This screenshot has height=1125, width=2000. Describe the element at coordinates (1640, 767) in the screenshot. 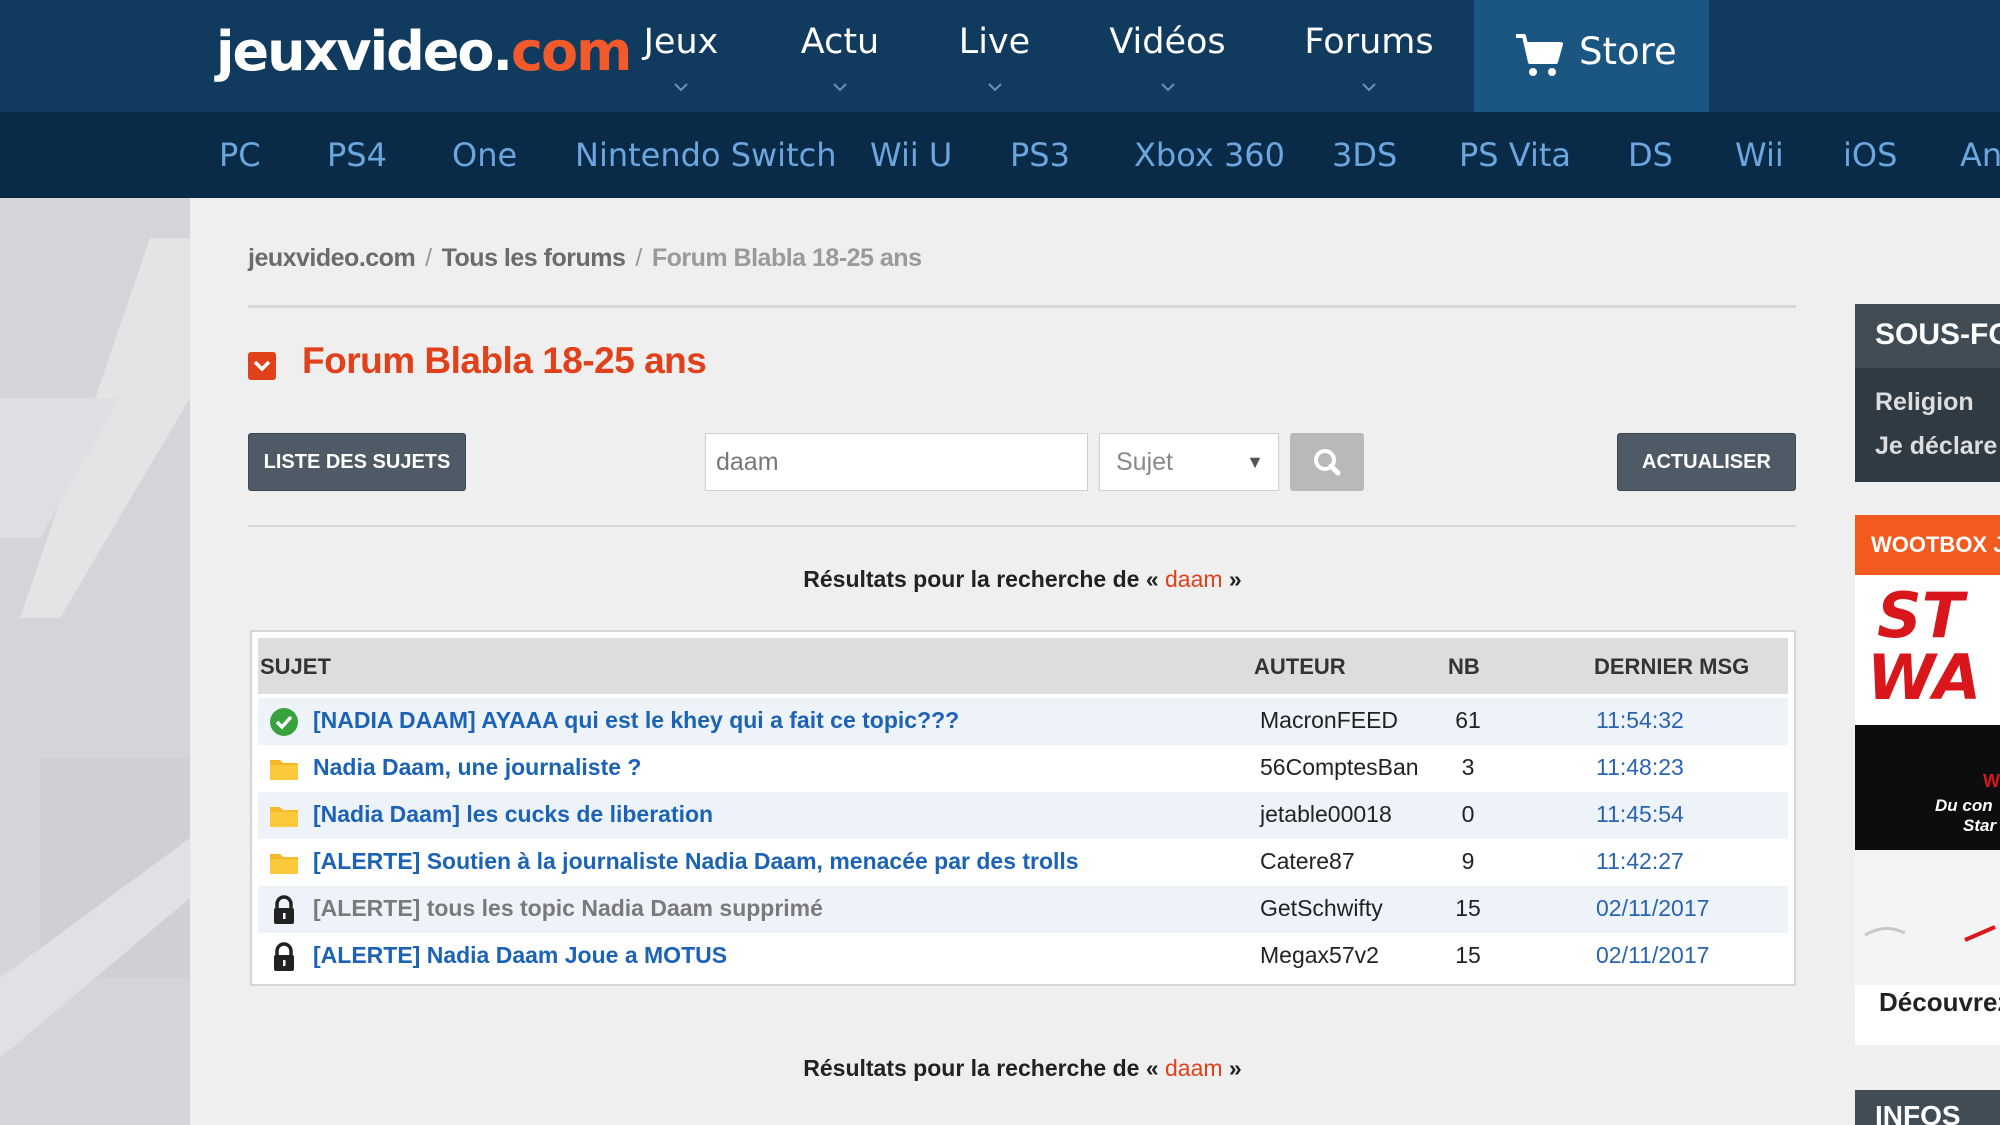

I see `topic-last-message: 11:48:23` at that location.